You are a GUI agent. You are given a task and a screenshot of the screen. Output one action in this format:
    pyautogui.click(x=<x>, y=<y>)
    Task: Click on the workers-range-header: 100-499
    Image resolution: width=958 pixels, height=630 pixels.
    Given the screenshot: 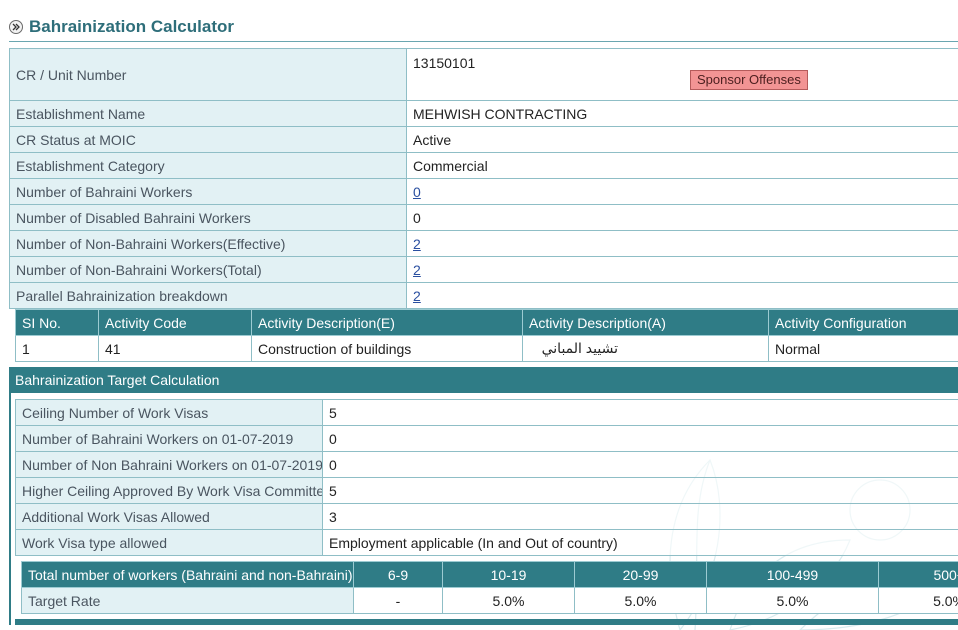 What is the action you would take?
    pyautogui.click(x=793, y=575)
    